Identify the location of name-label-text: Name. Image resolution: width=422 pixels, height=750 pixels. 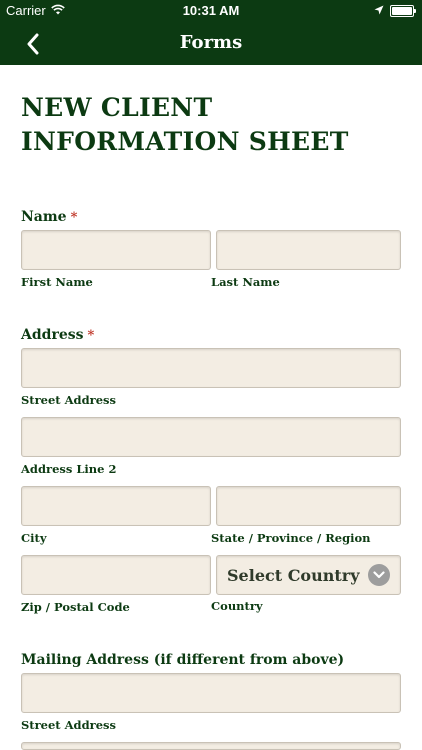
(44, 217).